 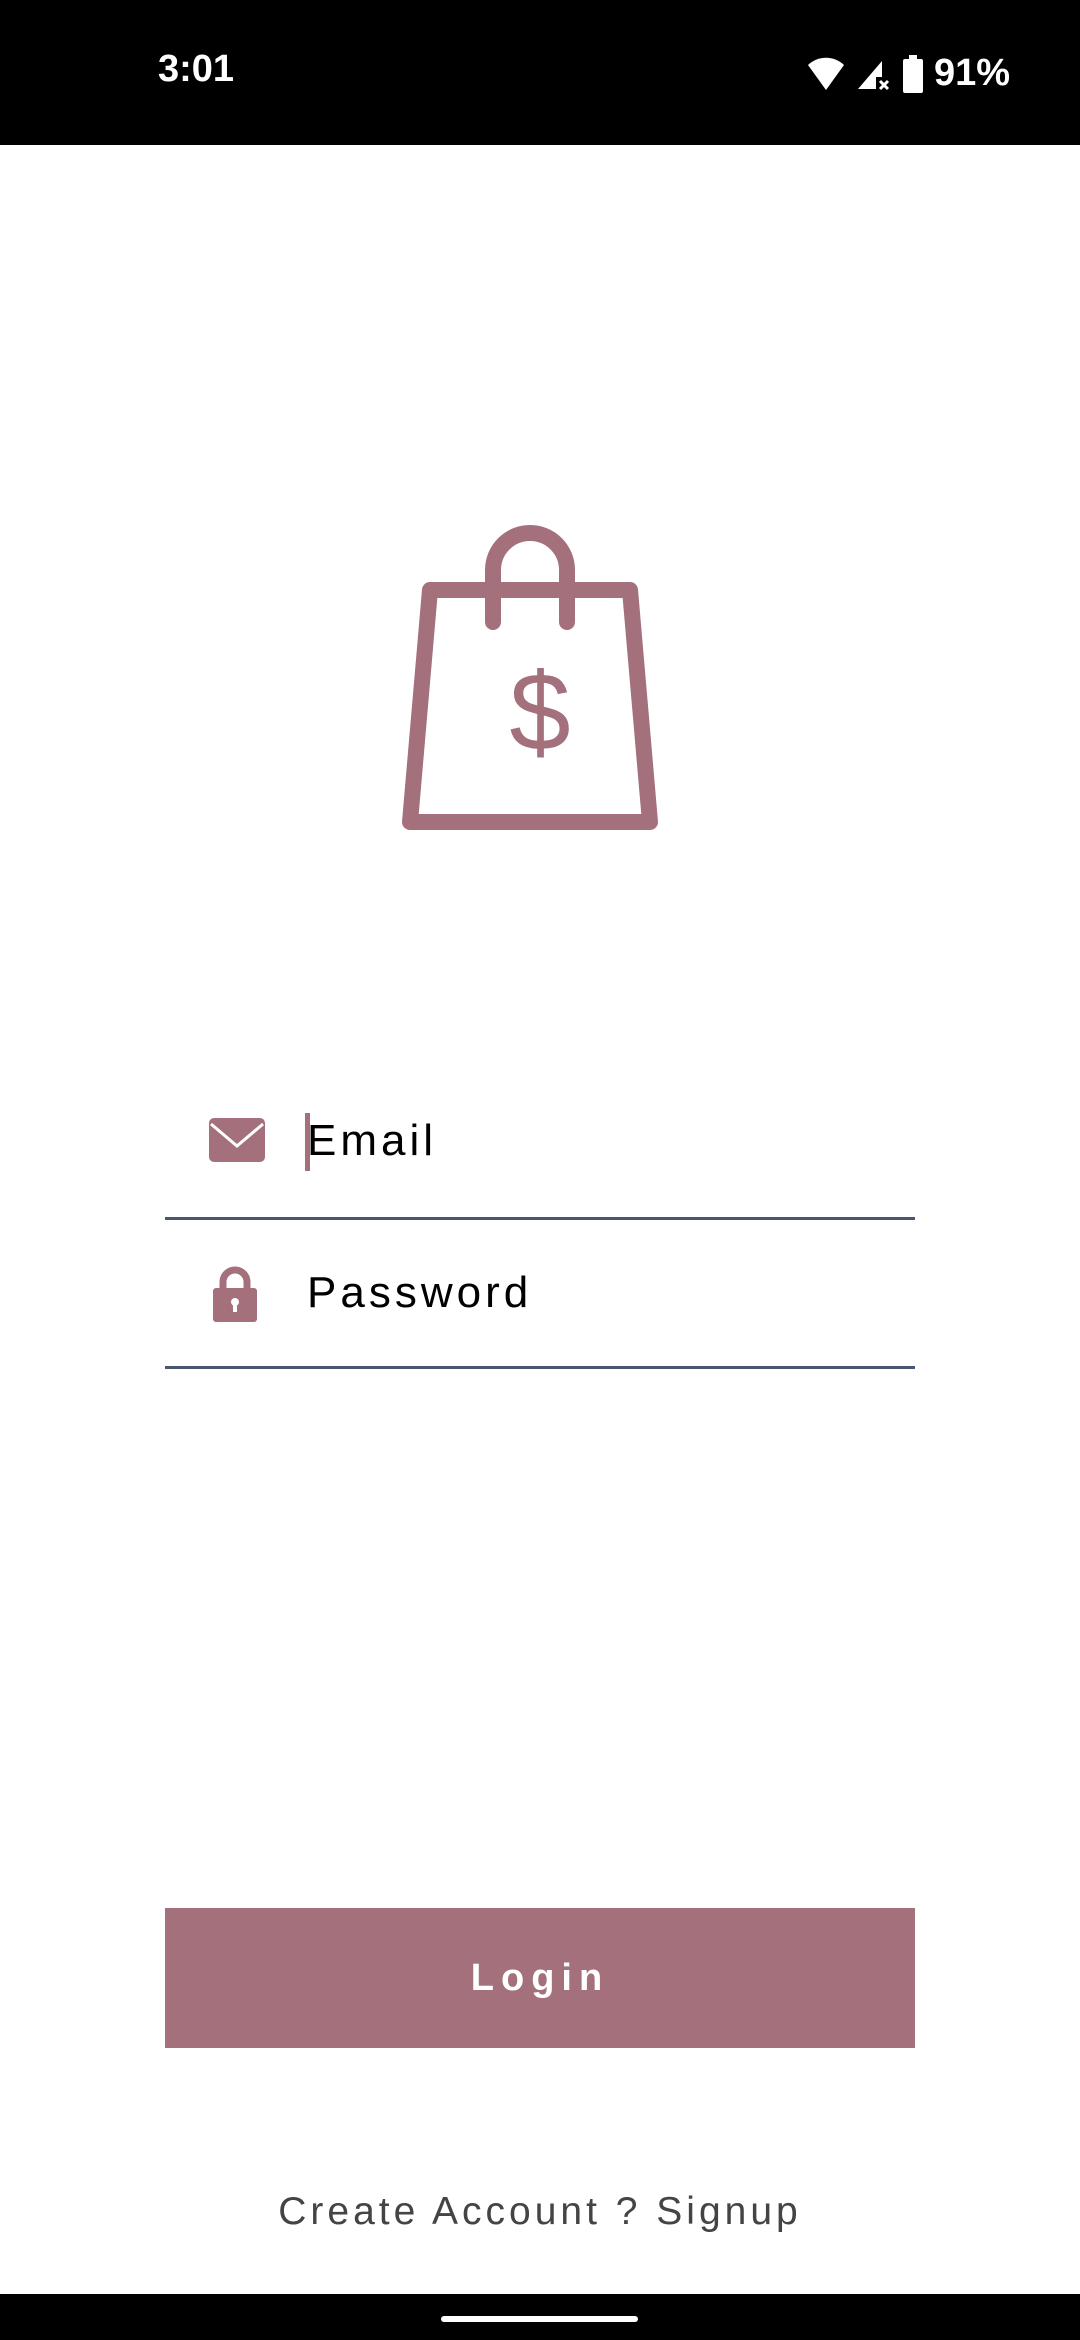 What do you see at coordinates (825, 73) in the screenshot?
I see `wifi-icon` at bounding box center [825, 73].